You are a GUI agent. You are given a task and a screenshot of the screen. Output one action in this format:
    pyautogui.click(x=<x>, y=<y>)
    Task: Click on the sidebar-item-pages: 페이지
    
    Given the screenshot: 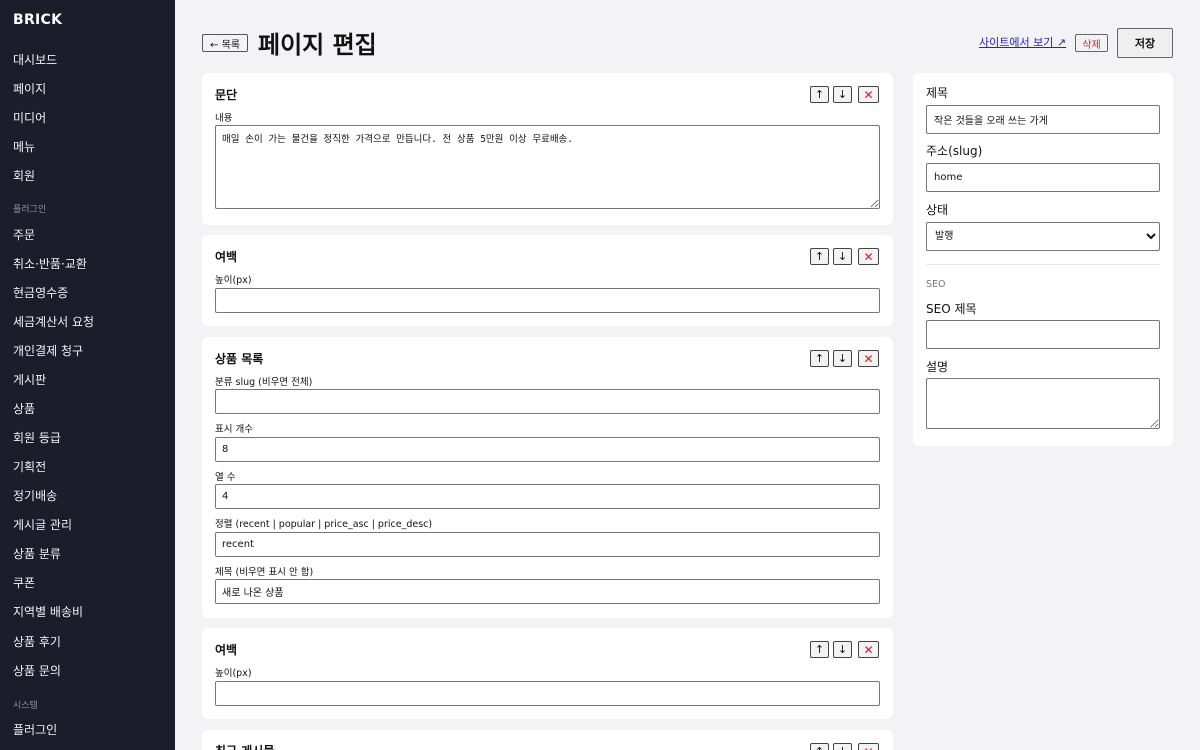 What is the action you would take?
    pyautogui.click(x=29, y=88)
    